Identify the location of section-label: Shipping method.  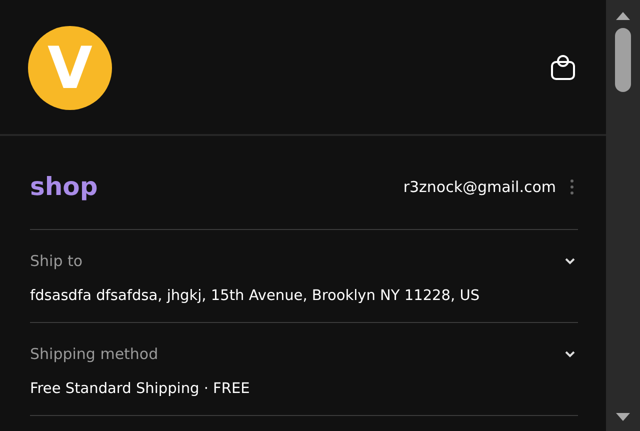
(94, 354).